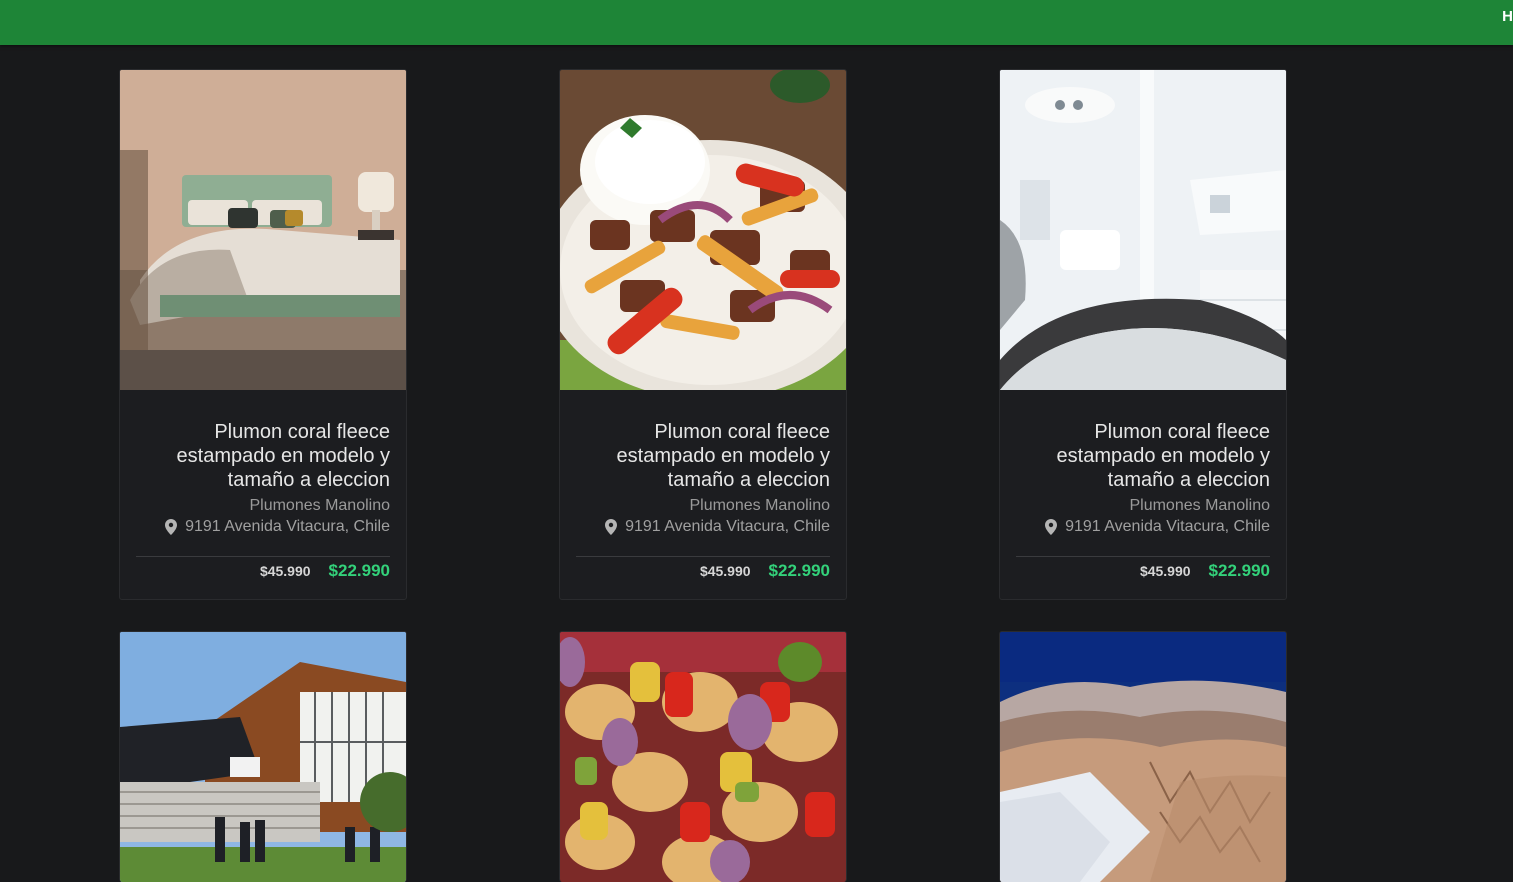  I want to click on deal-image-kebab-skewers, so click(703, 757).